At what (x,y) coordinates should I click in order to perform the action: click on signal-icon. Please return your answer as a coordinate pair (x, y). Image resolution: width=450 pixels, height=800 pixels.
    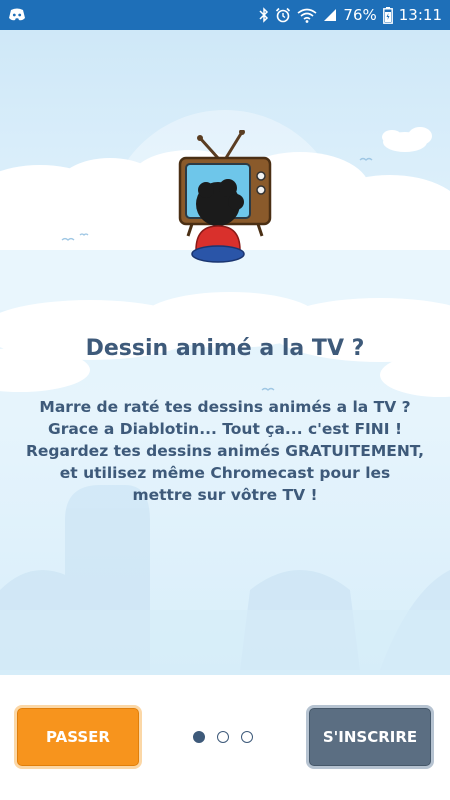
    Looking at the image, I should click on (330, 15).